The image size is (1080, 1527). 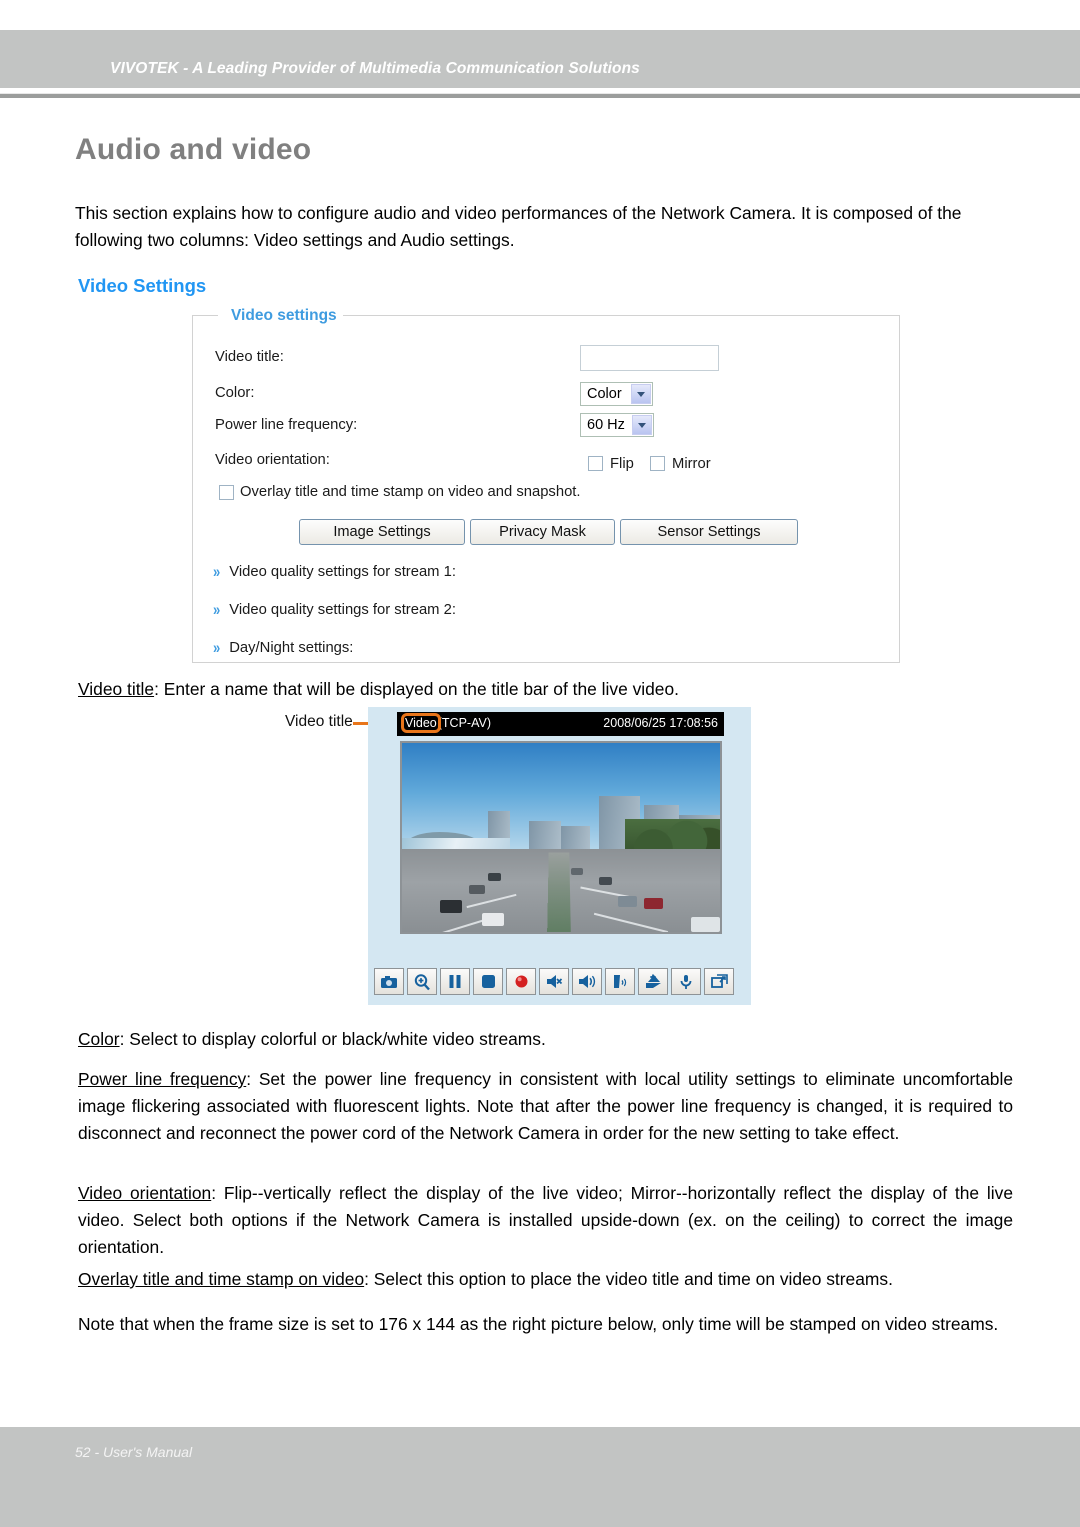 What do you see at coordinates (540, 59) in the screenshot?
I see `header-band` at bounding box center [540, 59].